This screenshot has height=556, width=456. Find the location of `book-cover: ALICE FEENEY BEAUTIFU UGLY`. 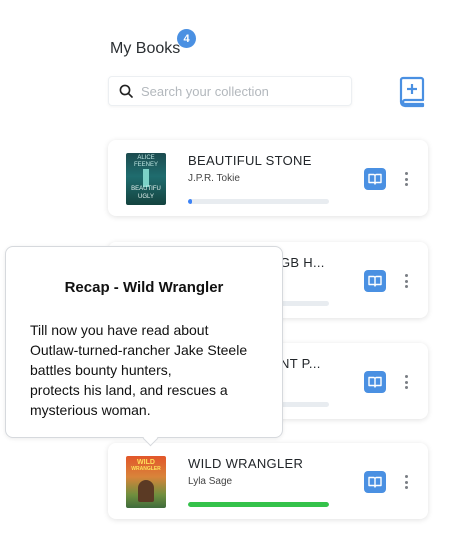

book-cover: ALICE FEENEY BEAUTIFU UGLY is located at coordinates (146, 179).